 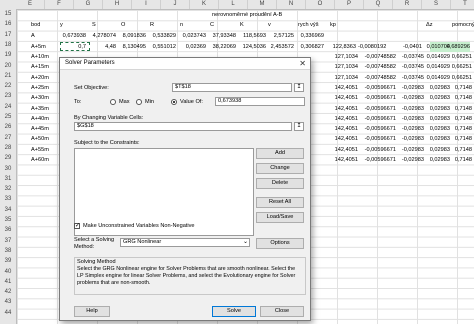 What do you see at coordinates (132, 47) in the screenshot?
I see `cell: 8,130495` at bounding box center [132, 47].